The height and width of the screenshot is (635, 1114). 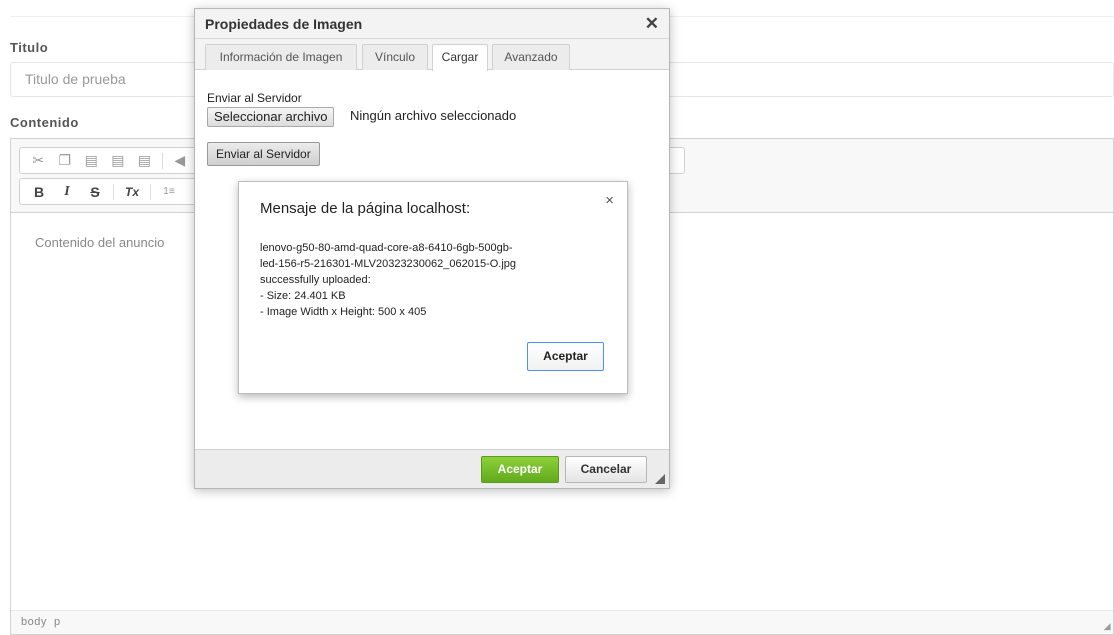 I want to click on alert-message-line: - Image Width x Height: 500 x 405, so click(x=343, y=312).